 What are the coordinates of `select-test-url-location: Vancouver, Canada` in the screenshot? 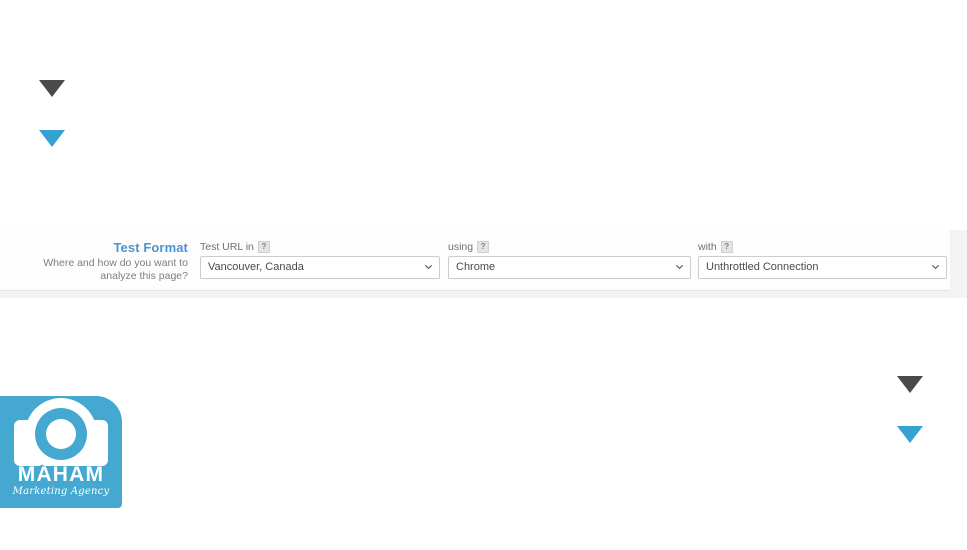 It's located at (320, 267).